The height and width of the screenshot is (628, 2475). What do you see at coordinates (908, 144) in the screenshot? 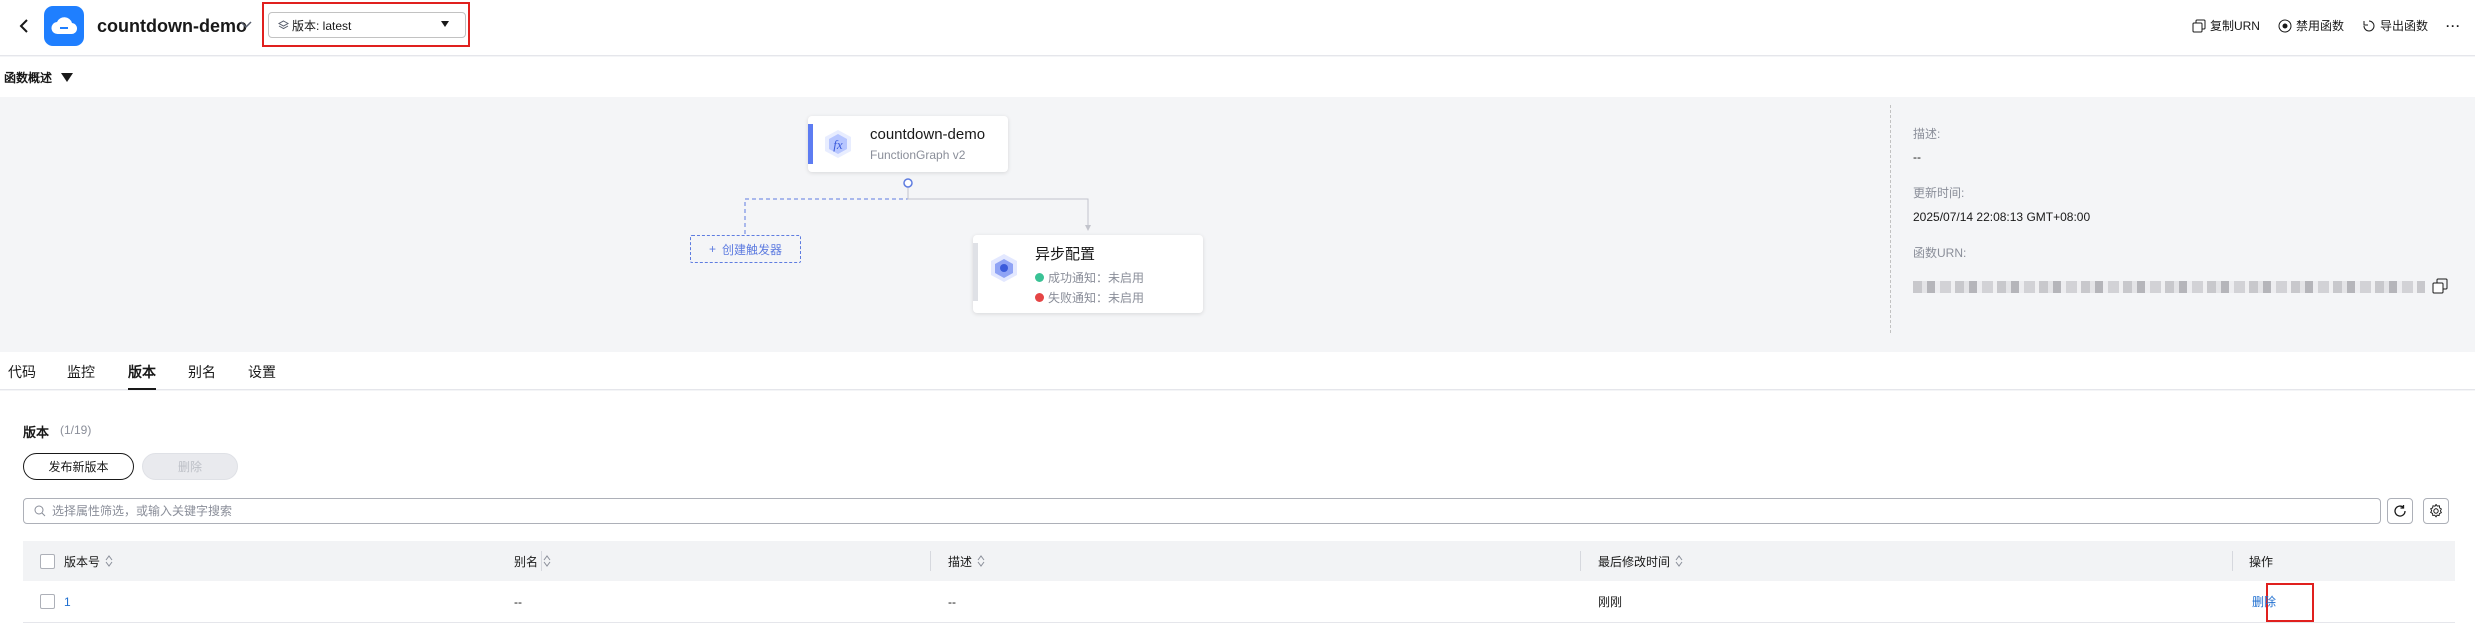
I see `function-node: fx countdown-demo FunctionGraph v2` at bounding box center [908, 144].